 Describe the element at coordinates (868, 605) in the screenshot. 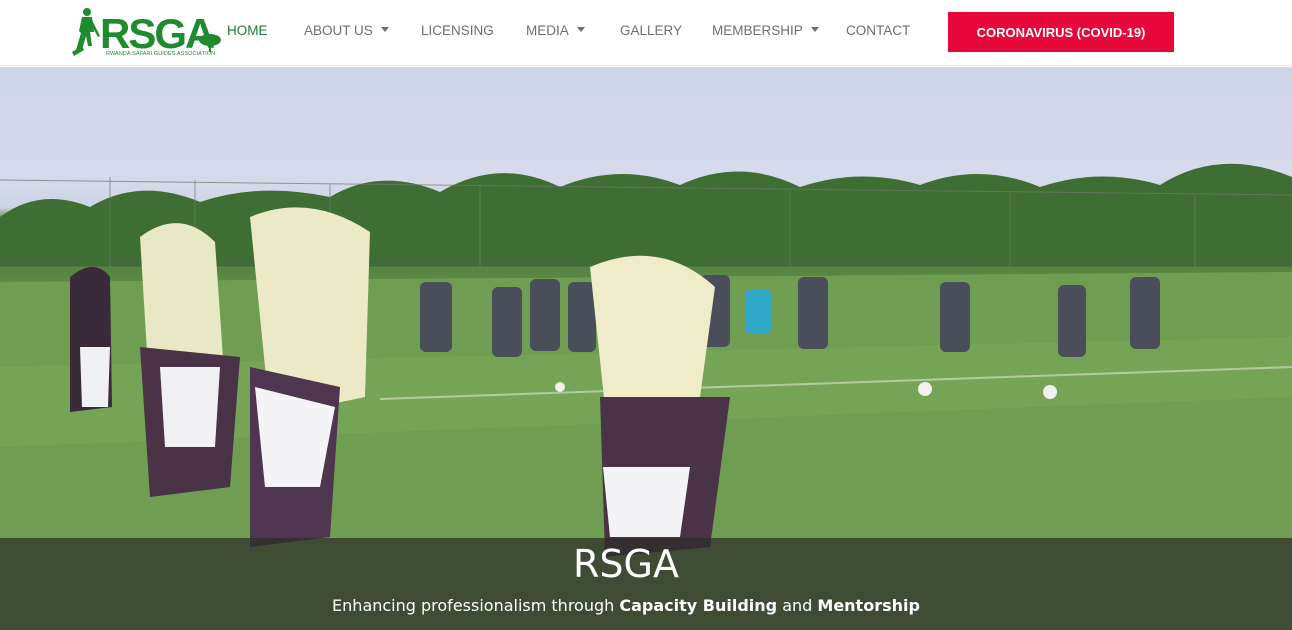

I see `tagline-mentorship: Mentorship` at that location.